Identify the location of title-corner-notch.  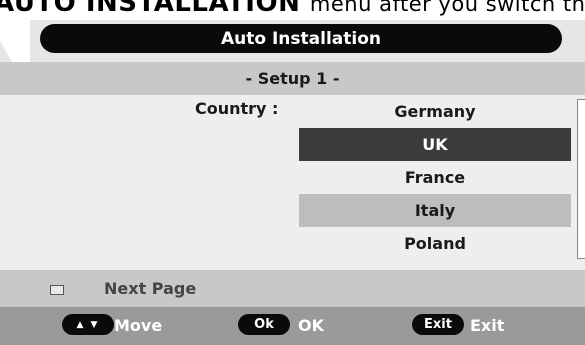
(15, 41).